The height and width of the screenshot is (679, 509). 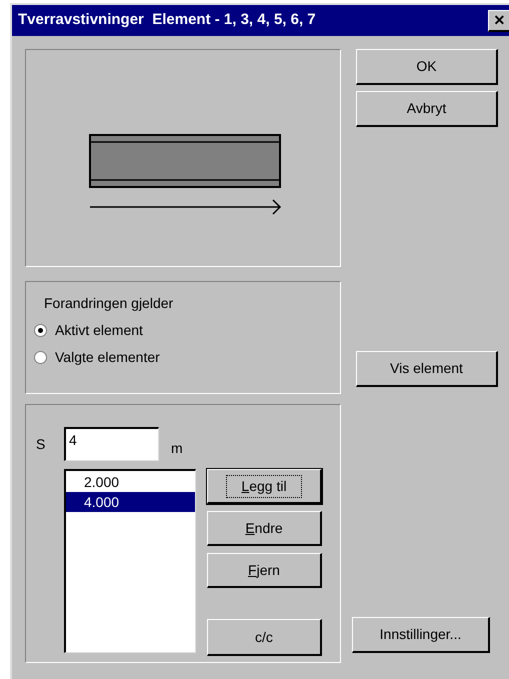 I want to click on radio-label: Aktivt element, so click(x=99, y=330).